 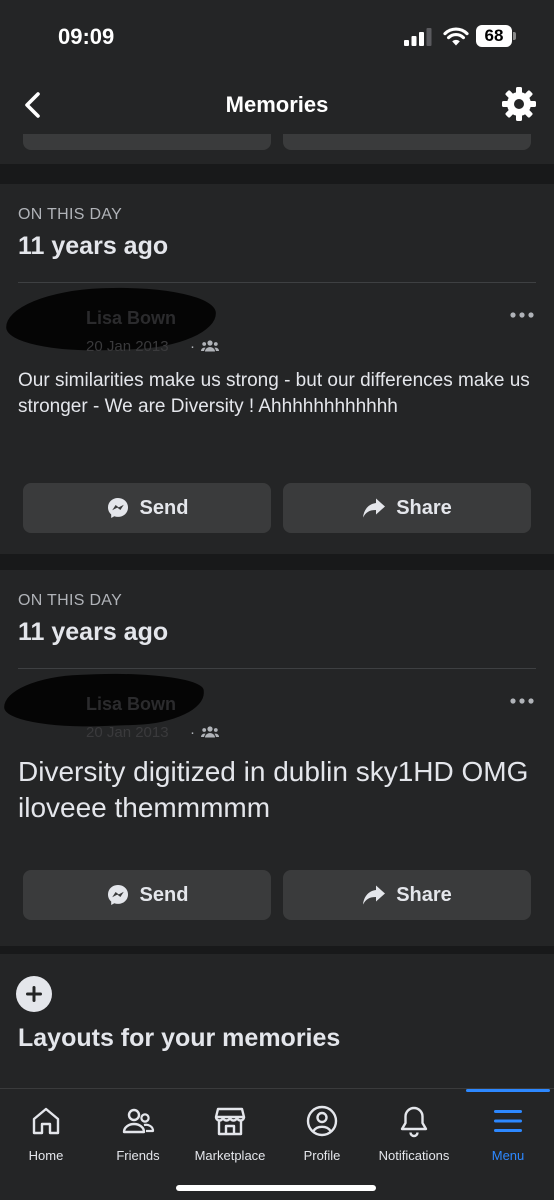 I want to click on nav-home: Home, so click(x=46, y=1129).